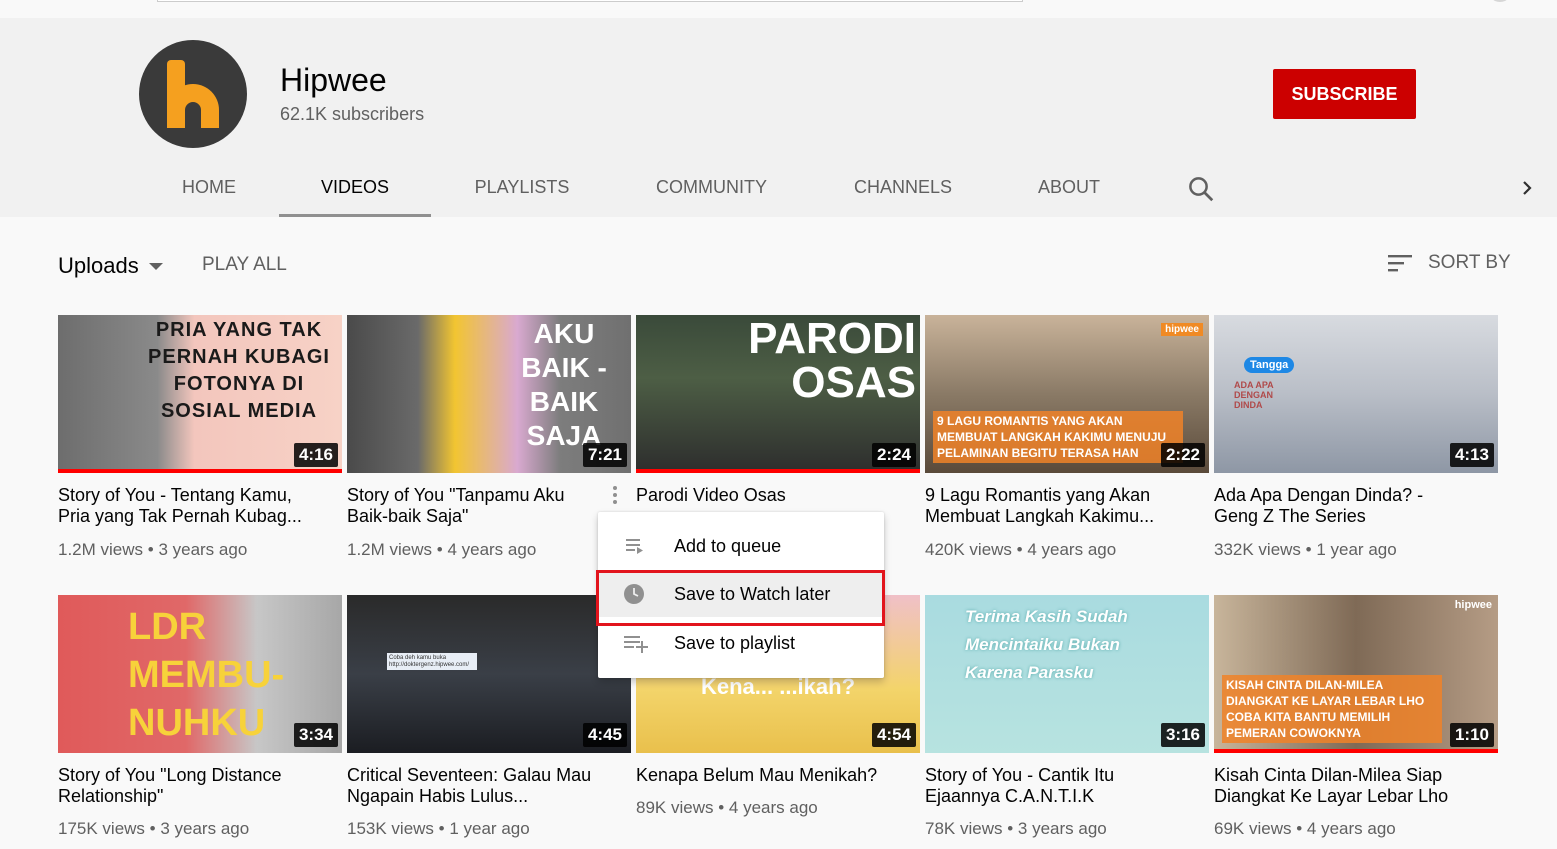 The height and width of the screenshot is (849, 1557). I want to click on hipwee-logo-icon, so click(193, 94).